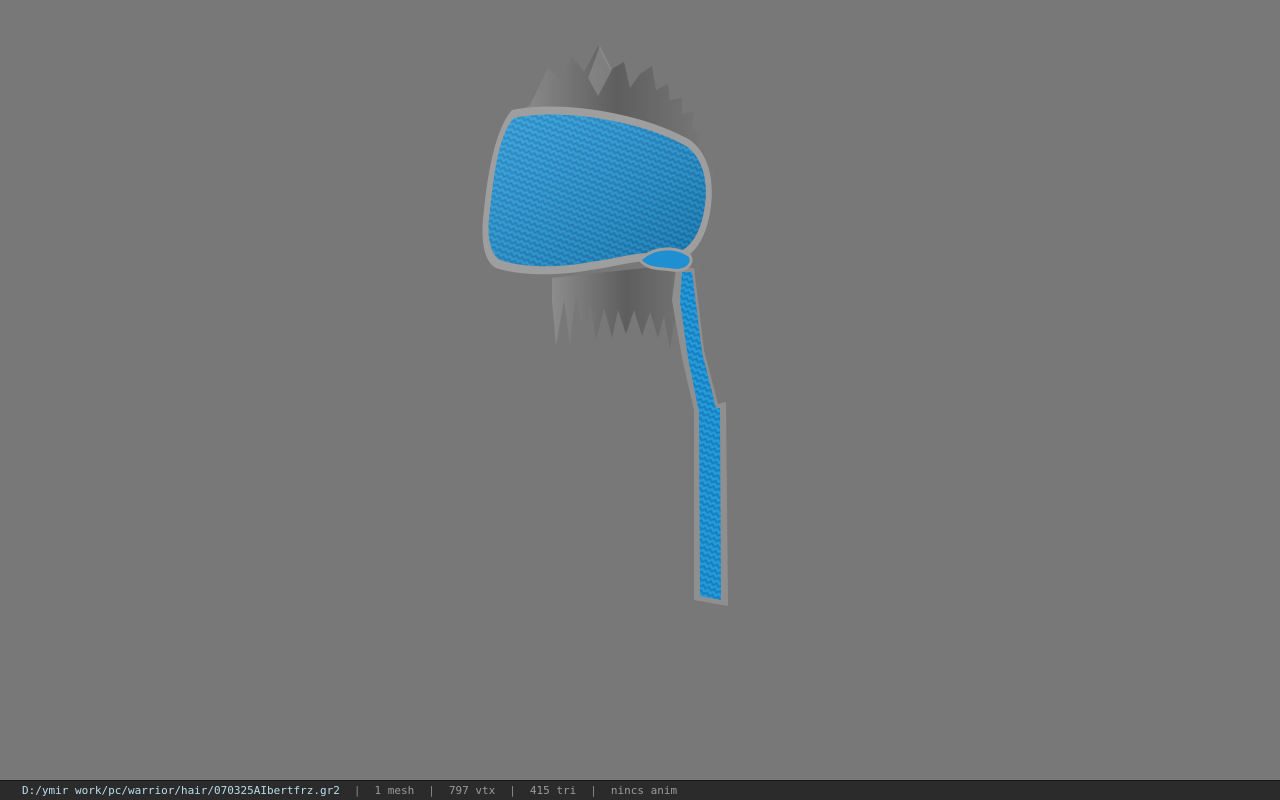  Describe the element at coordinates (605, 326) in the screenshot. I see `hair-model` at that location.